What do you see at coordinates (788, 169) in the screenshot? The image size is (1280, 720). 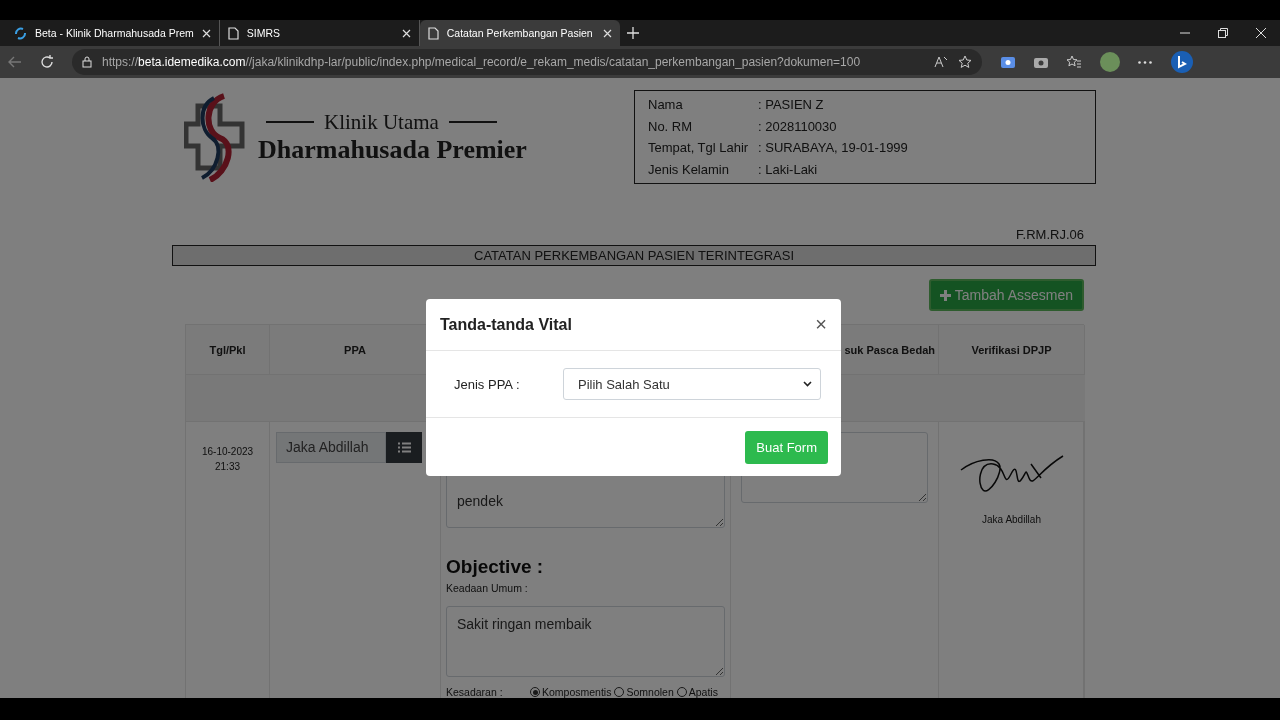 I see `info-value: : Laki-Laki` at bounding box center [788, 169].